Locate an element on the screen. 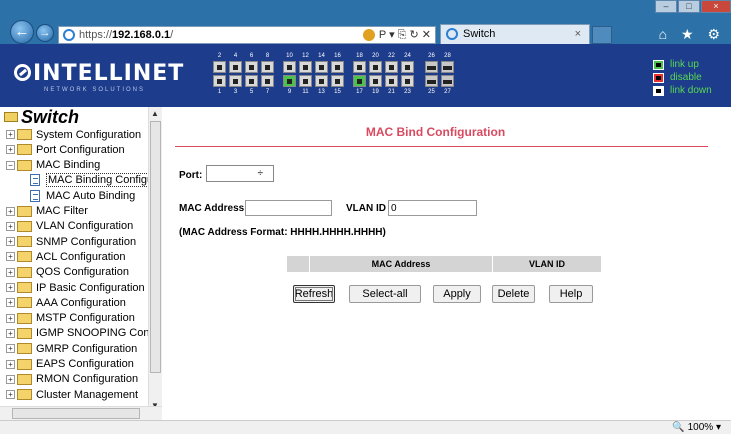 The height and width of the screenshot is (434, 731). back-button: ← is located at coordinates (22, 32).